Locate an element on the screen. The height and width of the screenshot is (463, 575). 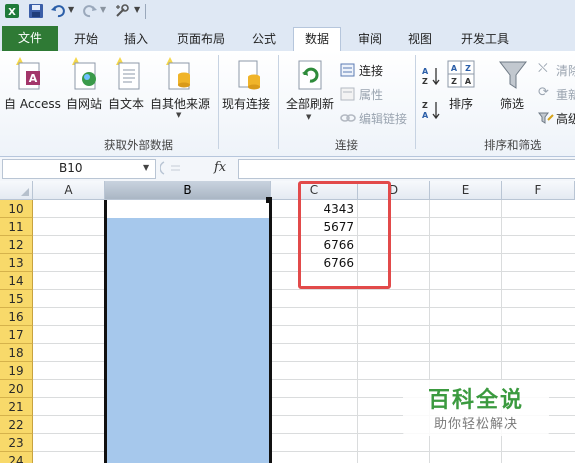
text-file-icon is located at coordinates (128, 73).